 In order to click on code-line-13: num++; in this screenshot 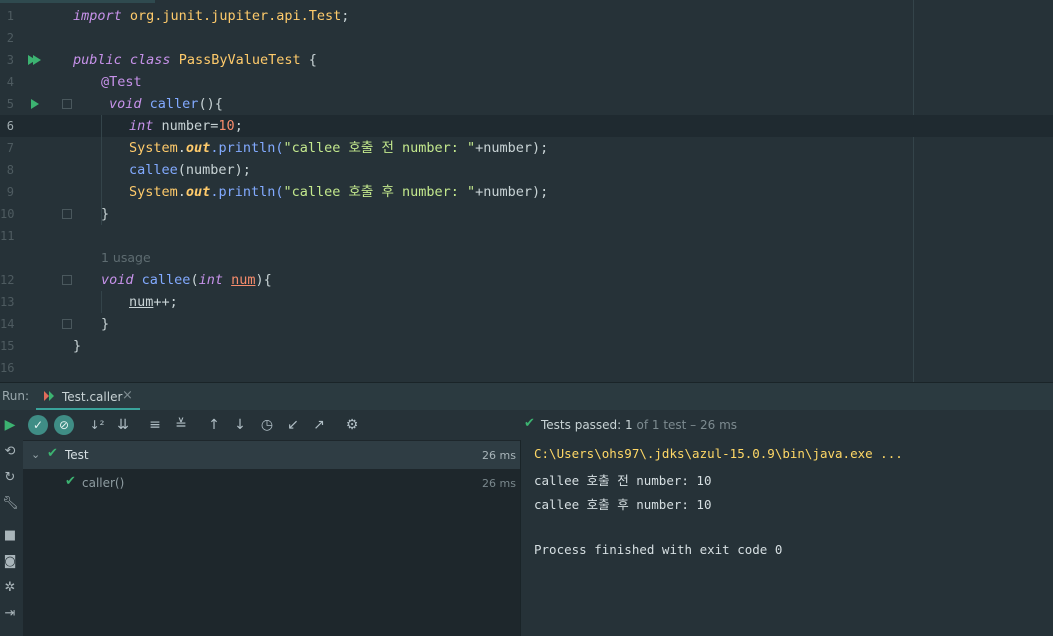, I will do `click(153, 302)`.